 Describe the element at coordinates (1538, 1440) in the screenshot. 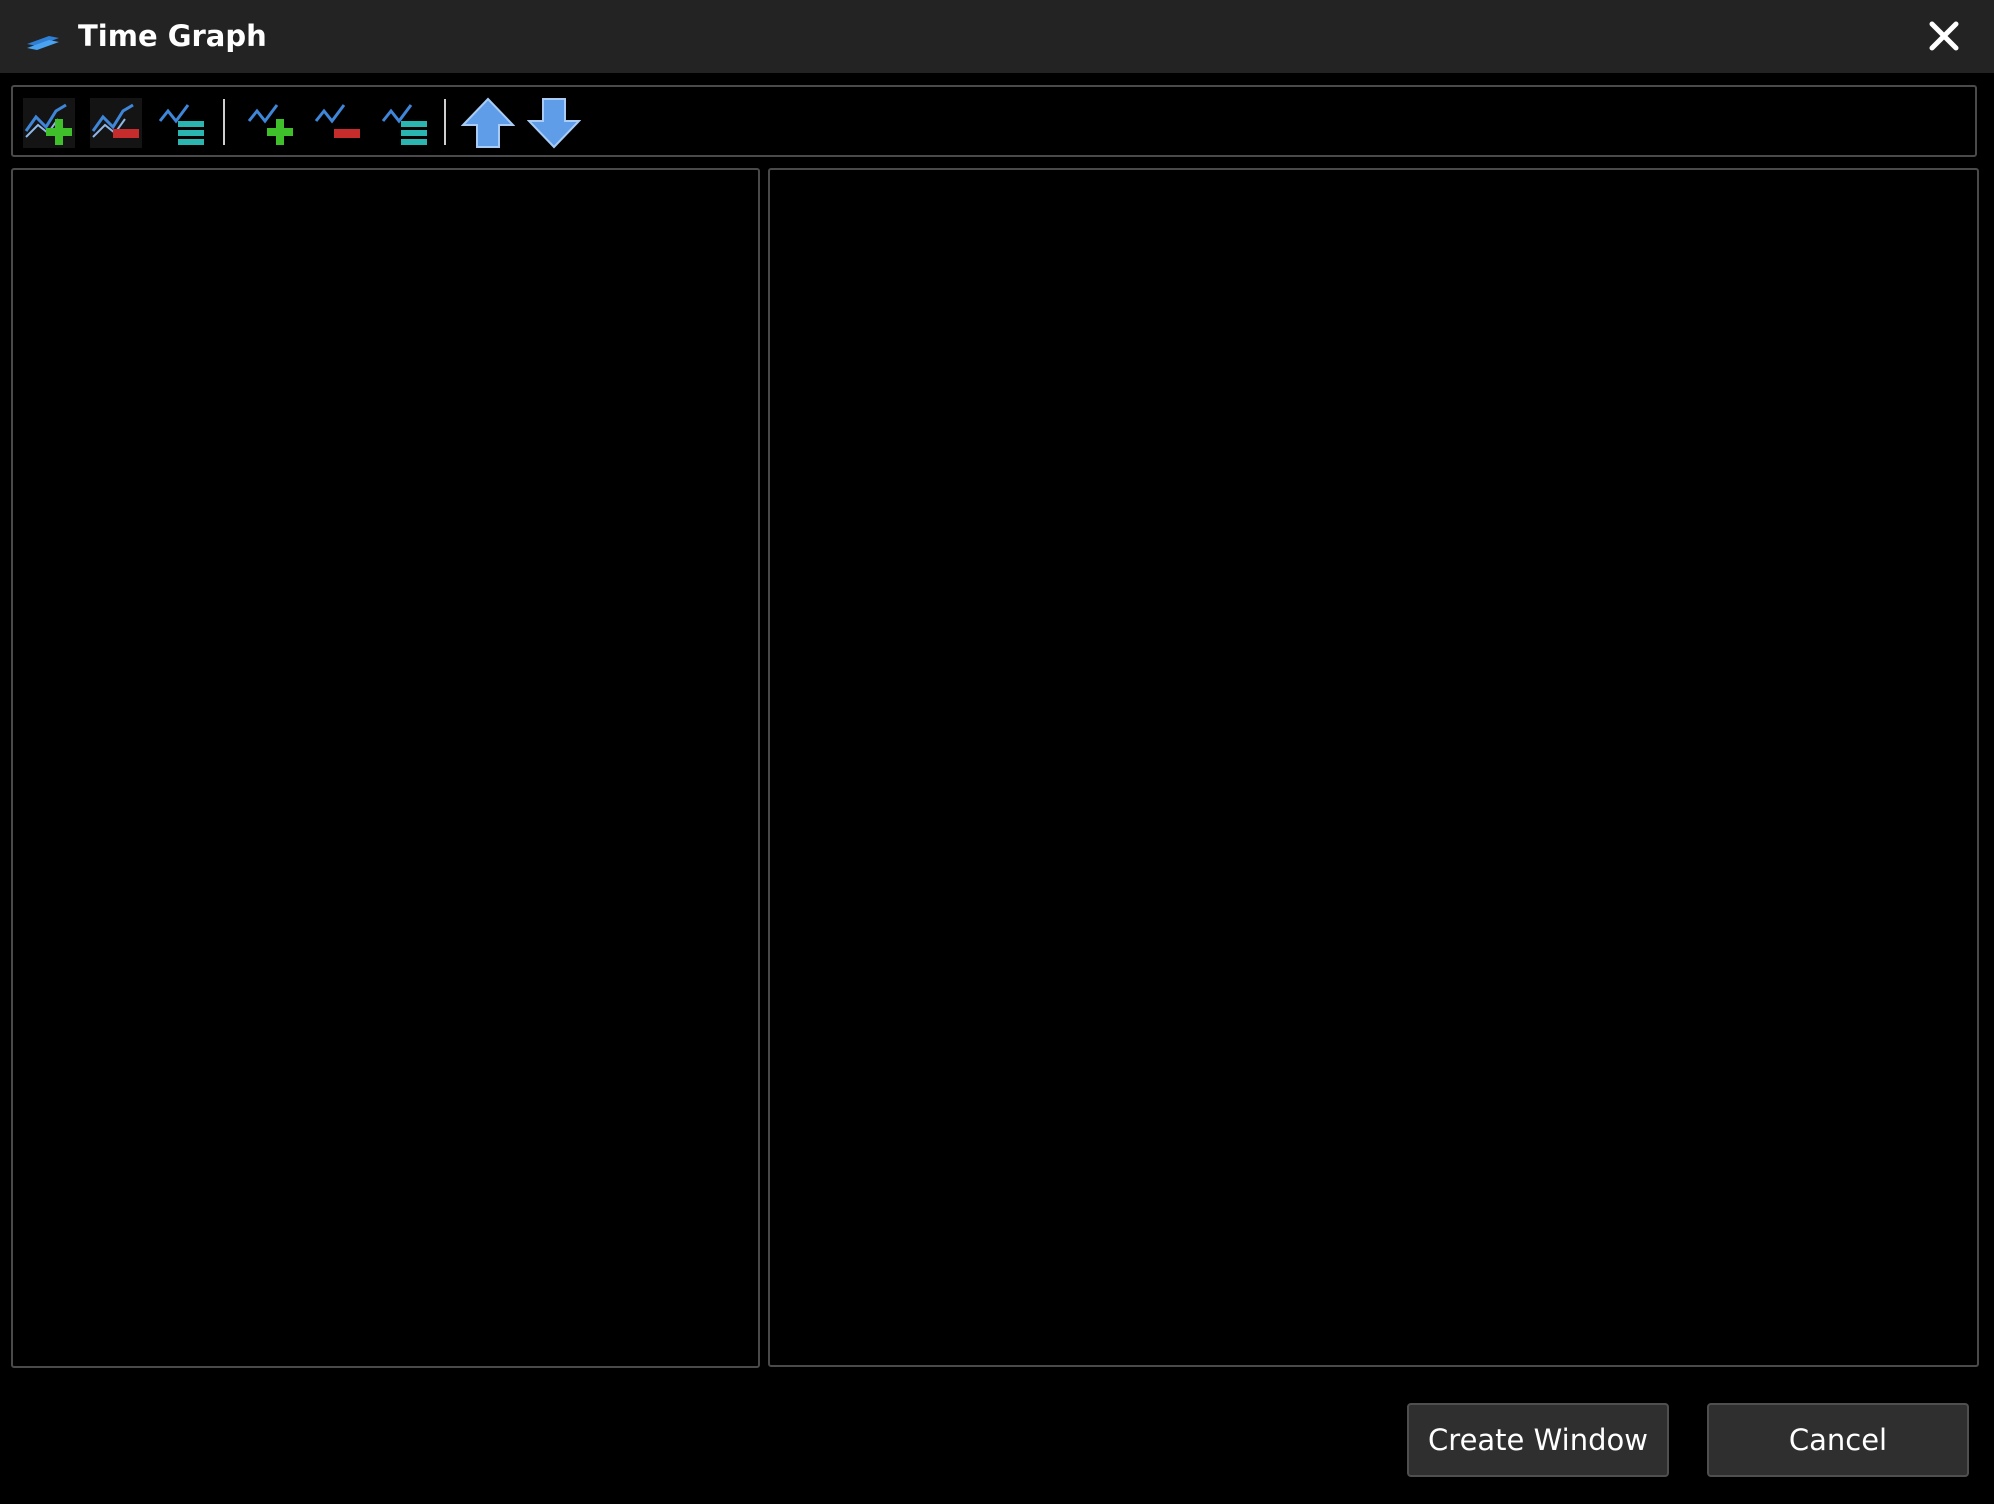

I see `create-window-button: Create Window` at that location.